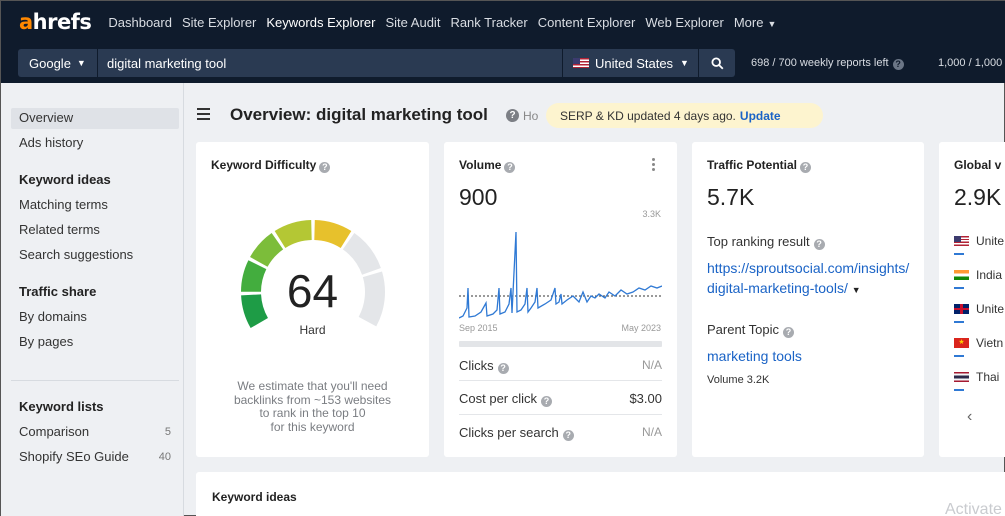 This screenshot has width=1005, height=516. What do you see at coordinates (755, 22) in the screenshot?
I see `nav-more: More ▼` at bounding box center [755, 22].